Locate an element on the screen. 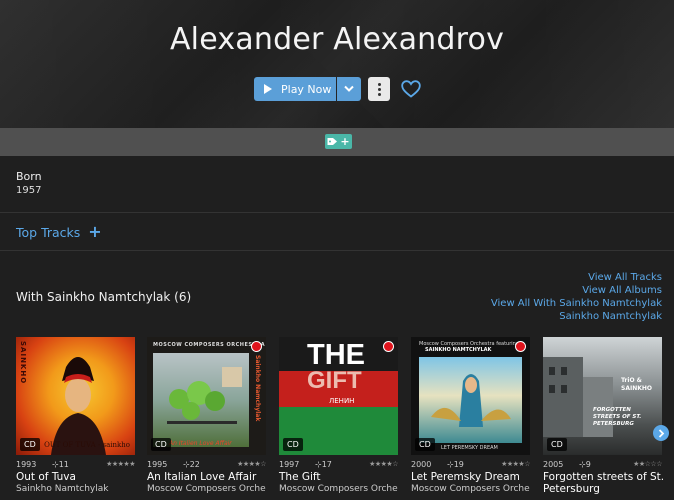 The width and height of the screenshot is (674, 500). album-year: 1997 is located at coordinates (289, 464).